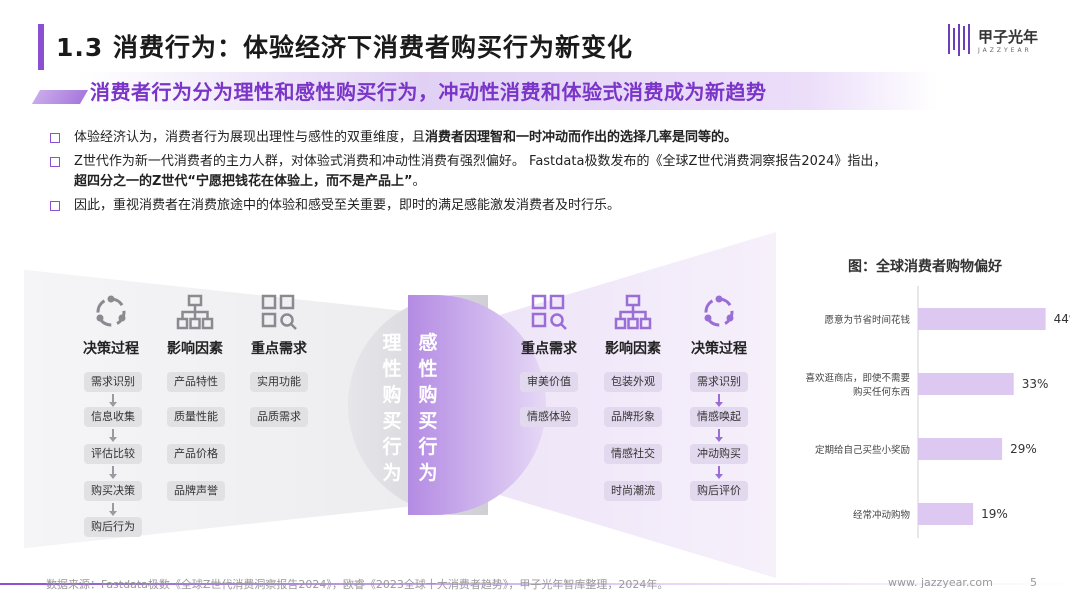 The width and height of the screenshot is (1080, 608). What do you see at coordinates (857, 378) in the screenshot?
I see `chart-category-label: 喜欢逛商店，即使不需要` at bounding box center [857, 378].